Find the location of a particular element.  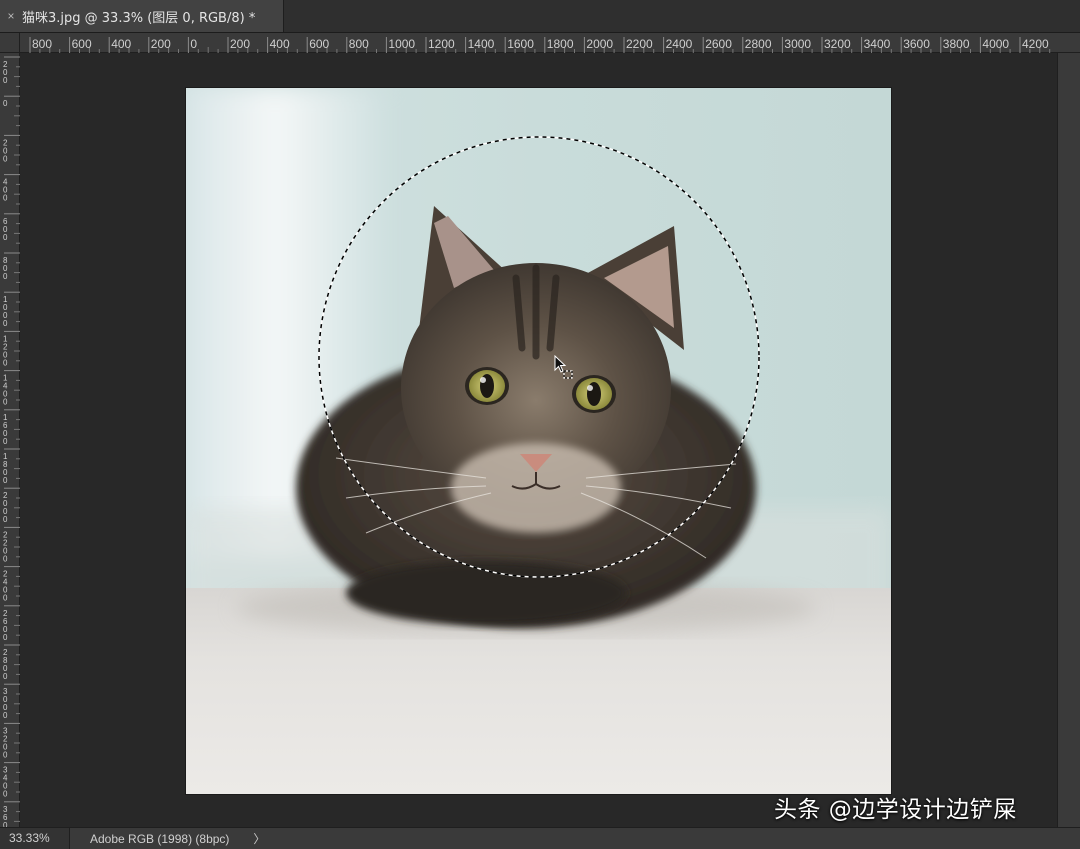

ruler-label: 3200 is located at coordinates (837, 44).